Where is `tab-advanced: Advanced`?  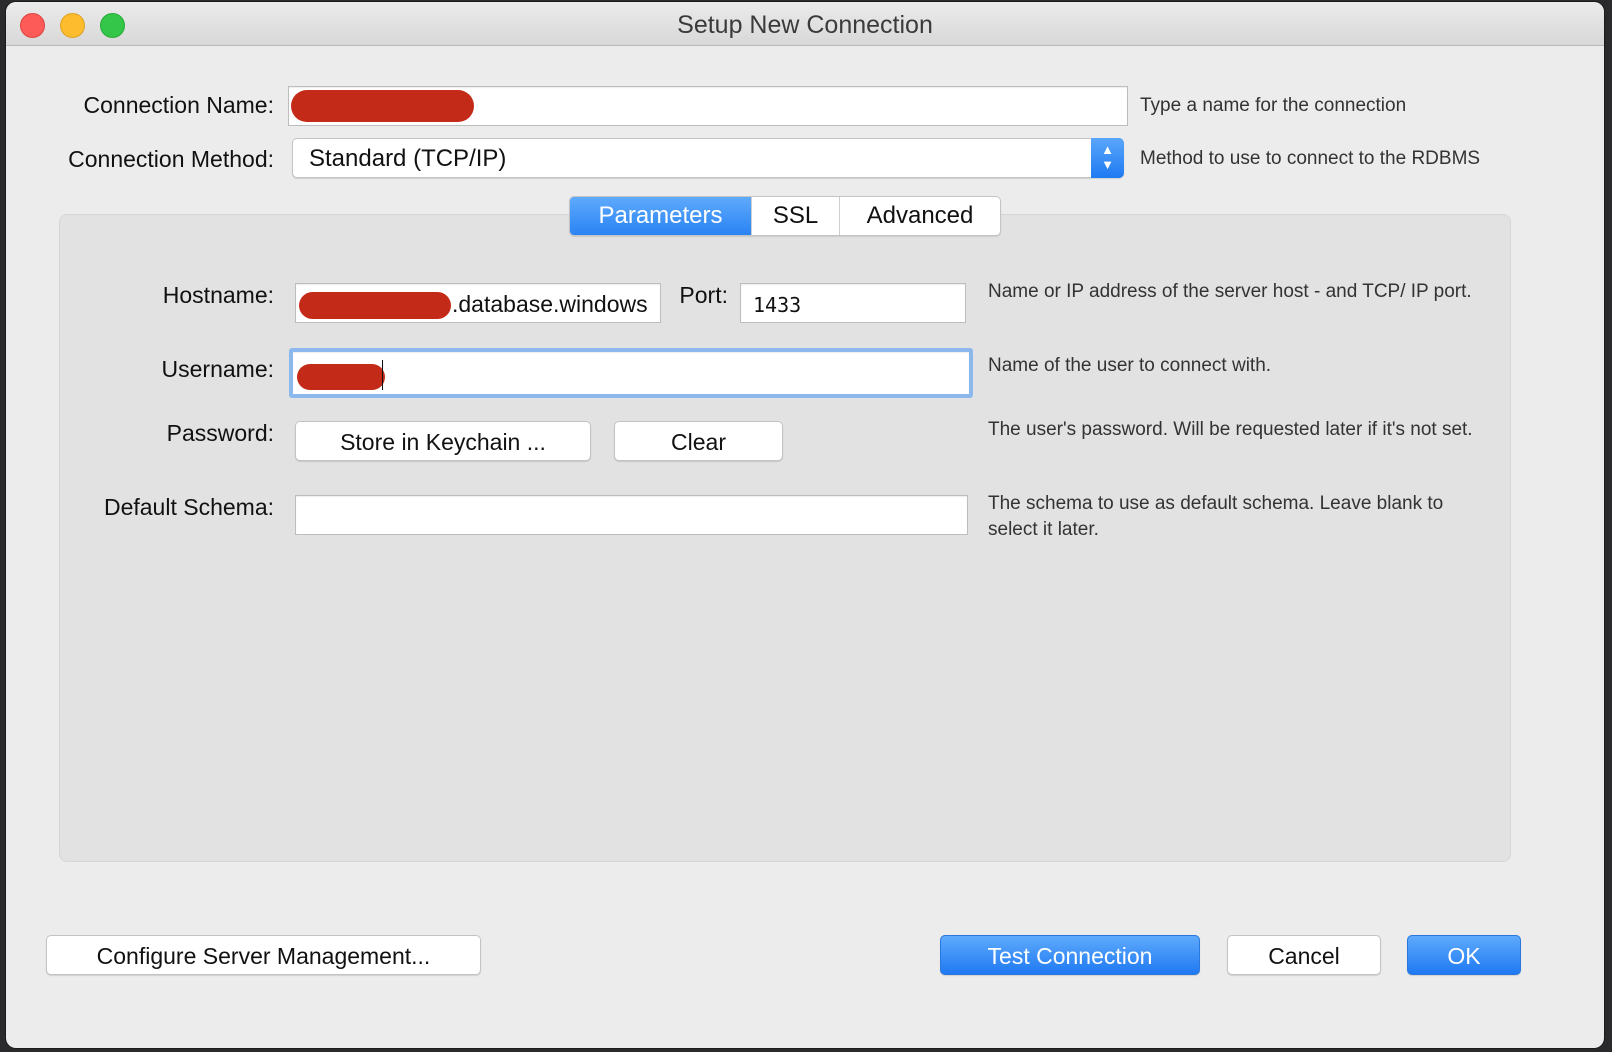 tab-advanced: Advanced is located at coordinates (919, 216).